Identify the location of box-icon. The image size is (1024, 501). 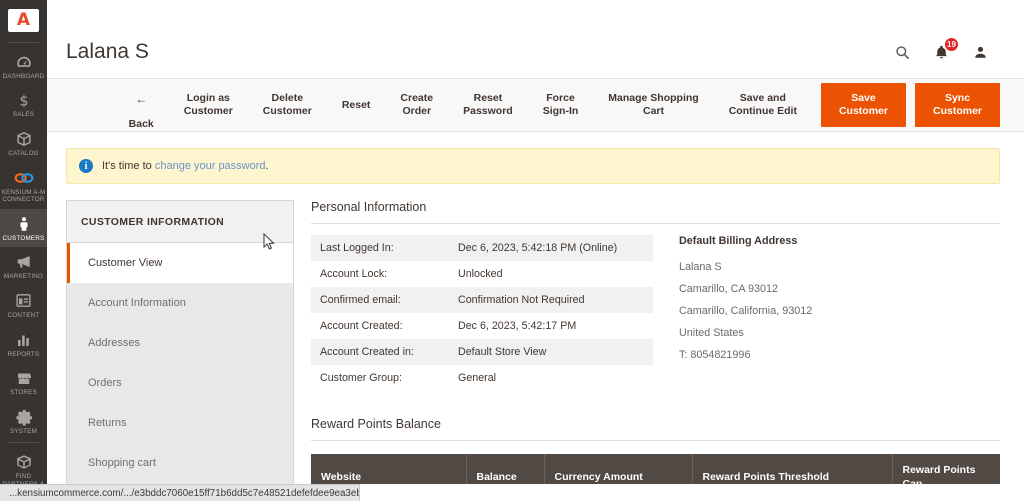
(24, 139).